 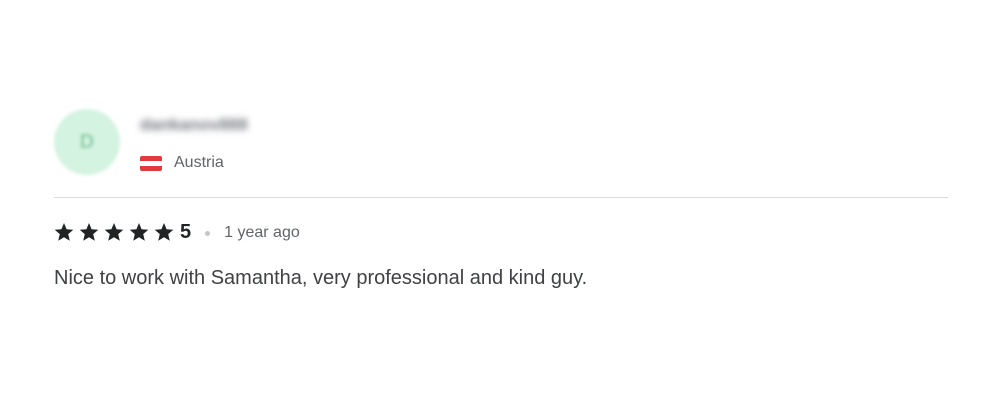 What do you see at coordinates (501, 197) in the screenshot?
I see `divider` at bounding box center [501, 197].